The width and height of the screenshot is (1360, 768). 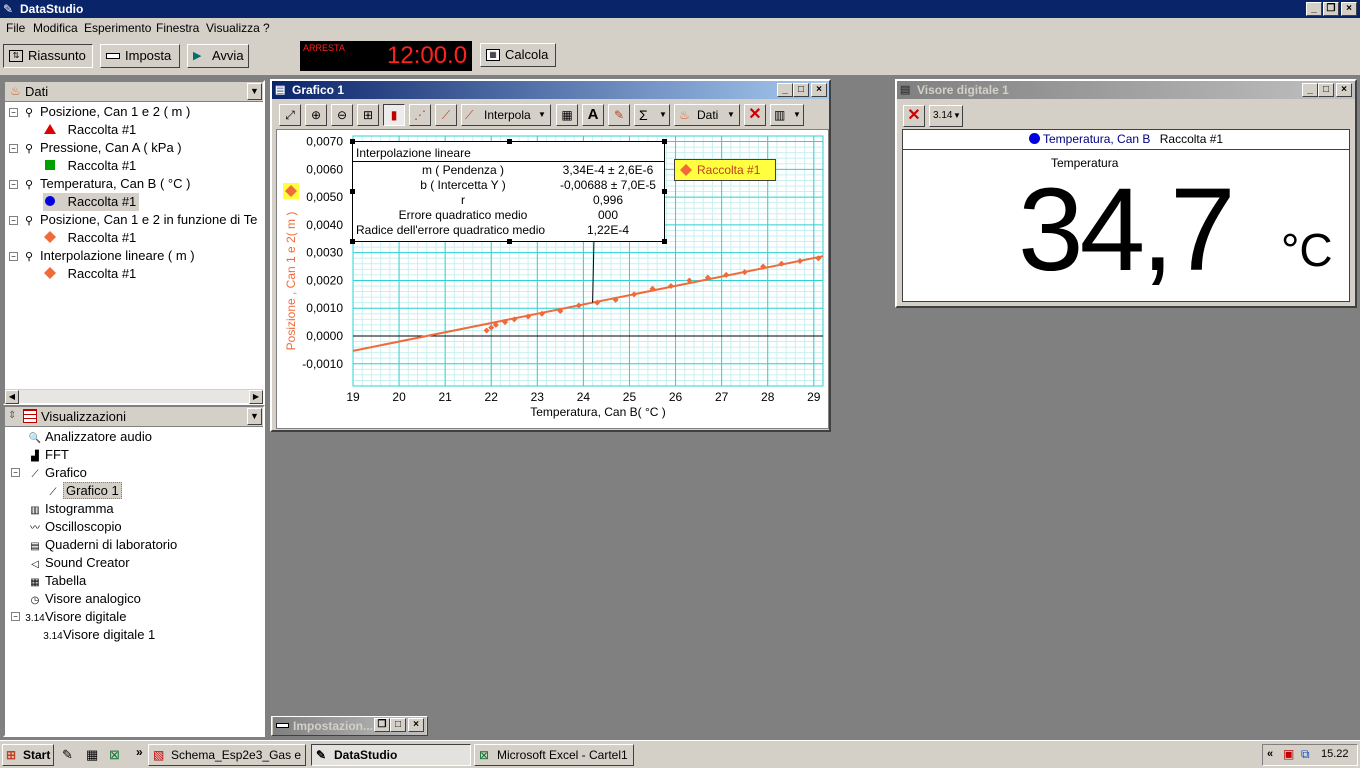 I want to click on zoom-out-icon: ⊖, so click(x=342, y=115).